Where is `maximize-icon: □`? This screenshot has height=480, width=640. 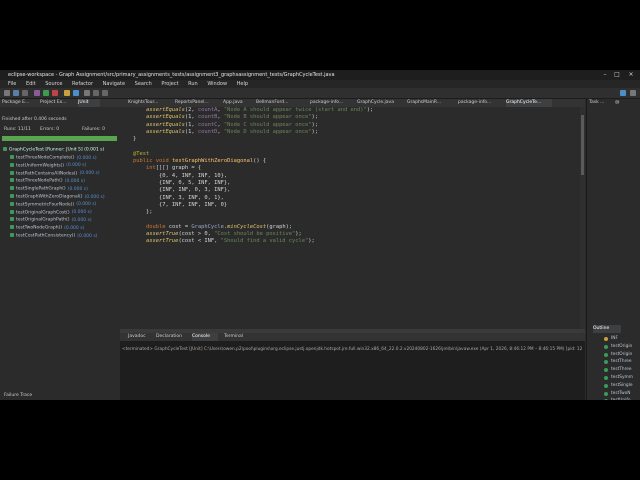
maximize-icon: □ is located at coordinates (617, 75).